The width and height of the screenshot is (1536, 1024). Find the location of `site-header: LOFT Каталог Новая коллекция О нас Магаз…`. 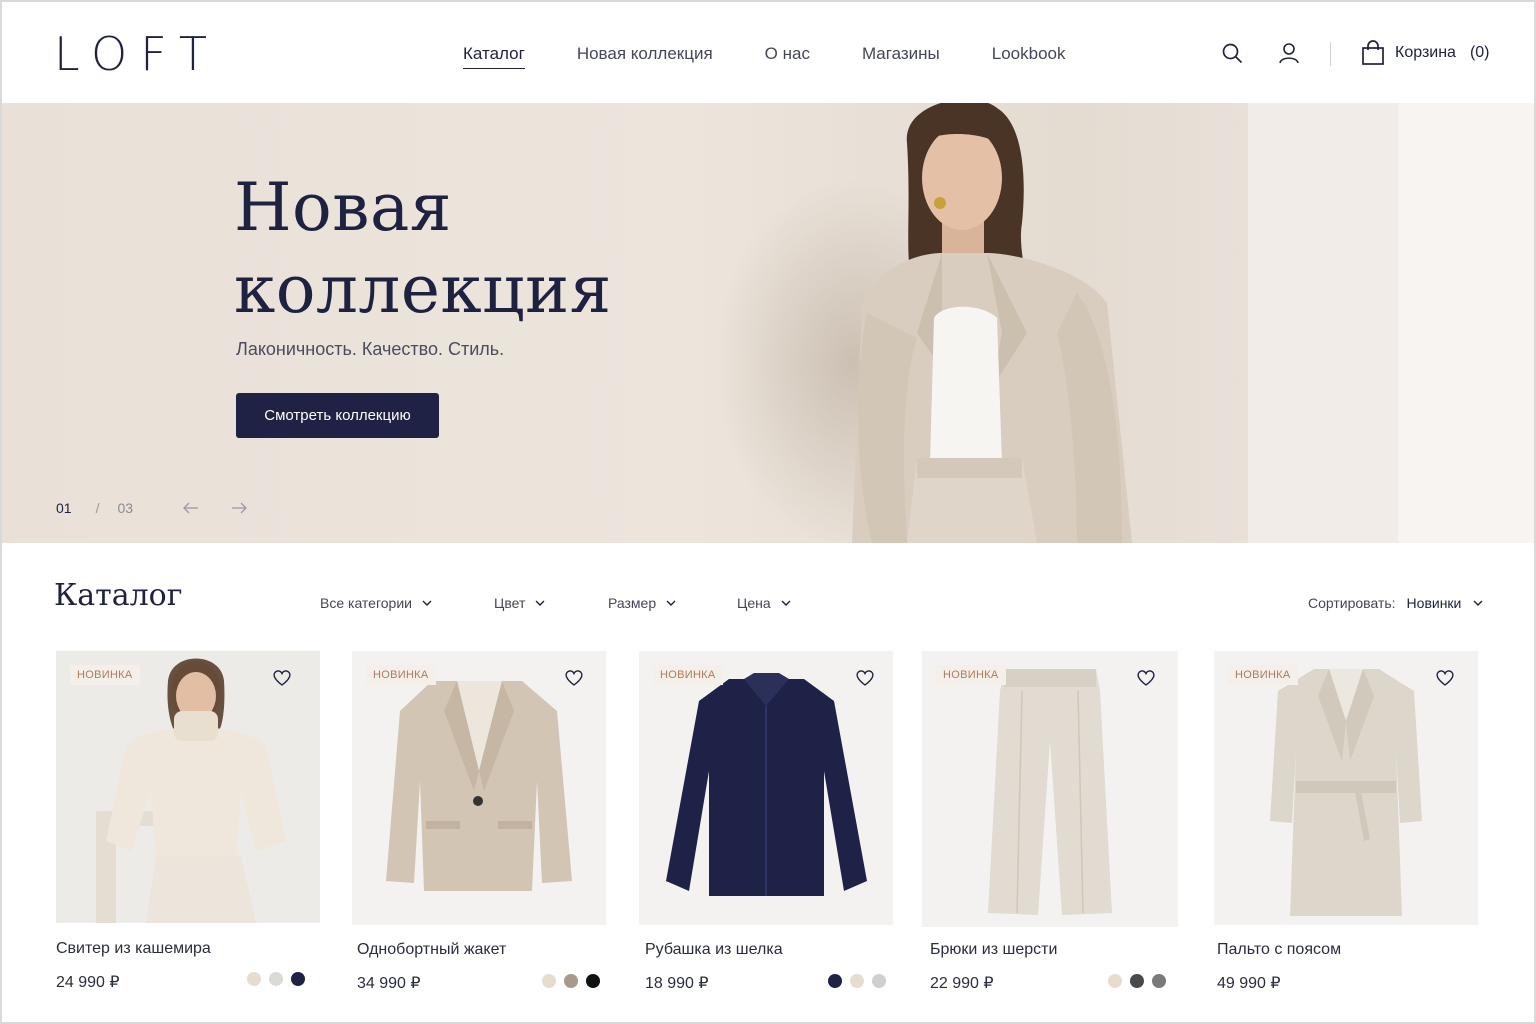

site-header: LOFT Каталог Новая коллекция О нас Магаз… is located at coordinates (768, 51).